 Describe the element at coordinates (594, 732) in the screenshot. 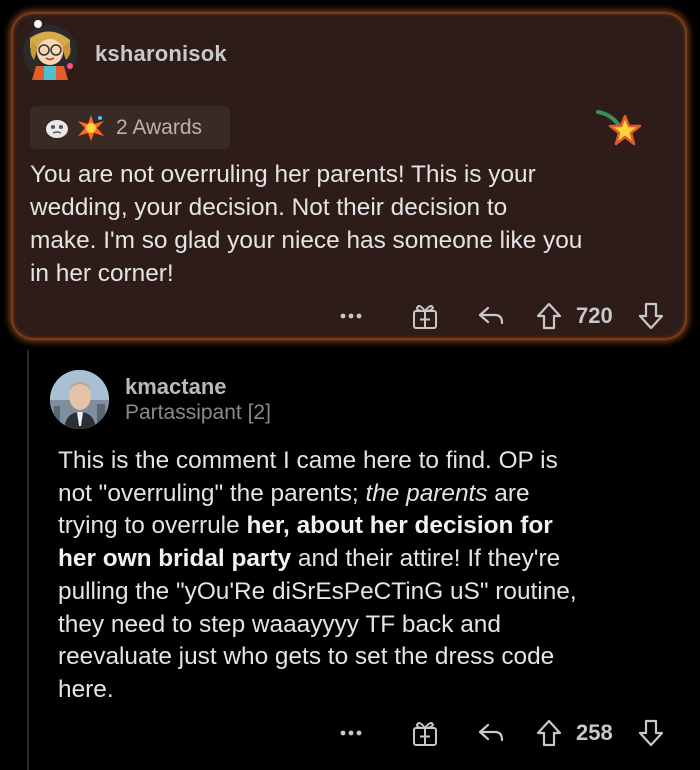

I see `vote-score: 258` at that location.